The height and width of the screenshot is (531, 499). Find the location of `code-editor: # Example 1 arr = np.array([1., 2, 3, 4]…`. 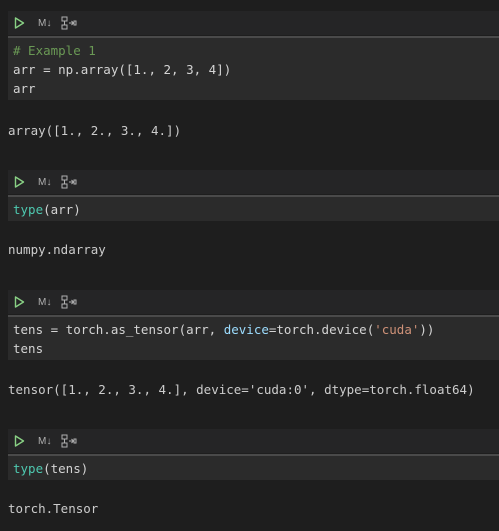

code-editor: # Example 1 arr = np.array([1., 2, 3, 4]… is located at coordinates (253, 68).